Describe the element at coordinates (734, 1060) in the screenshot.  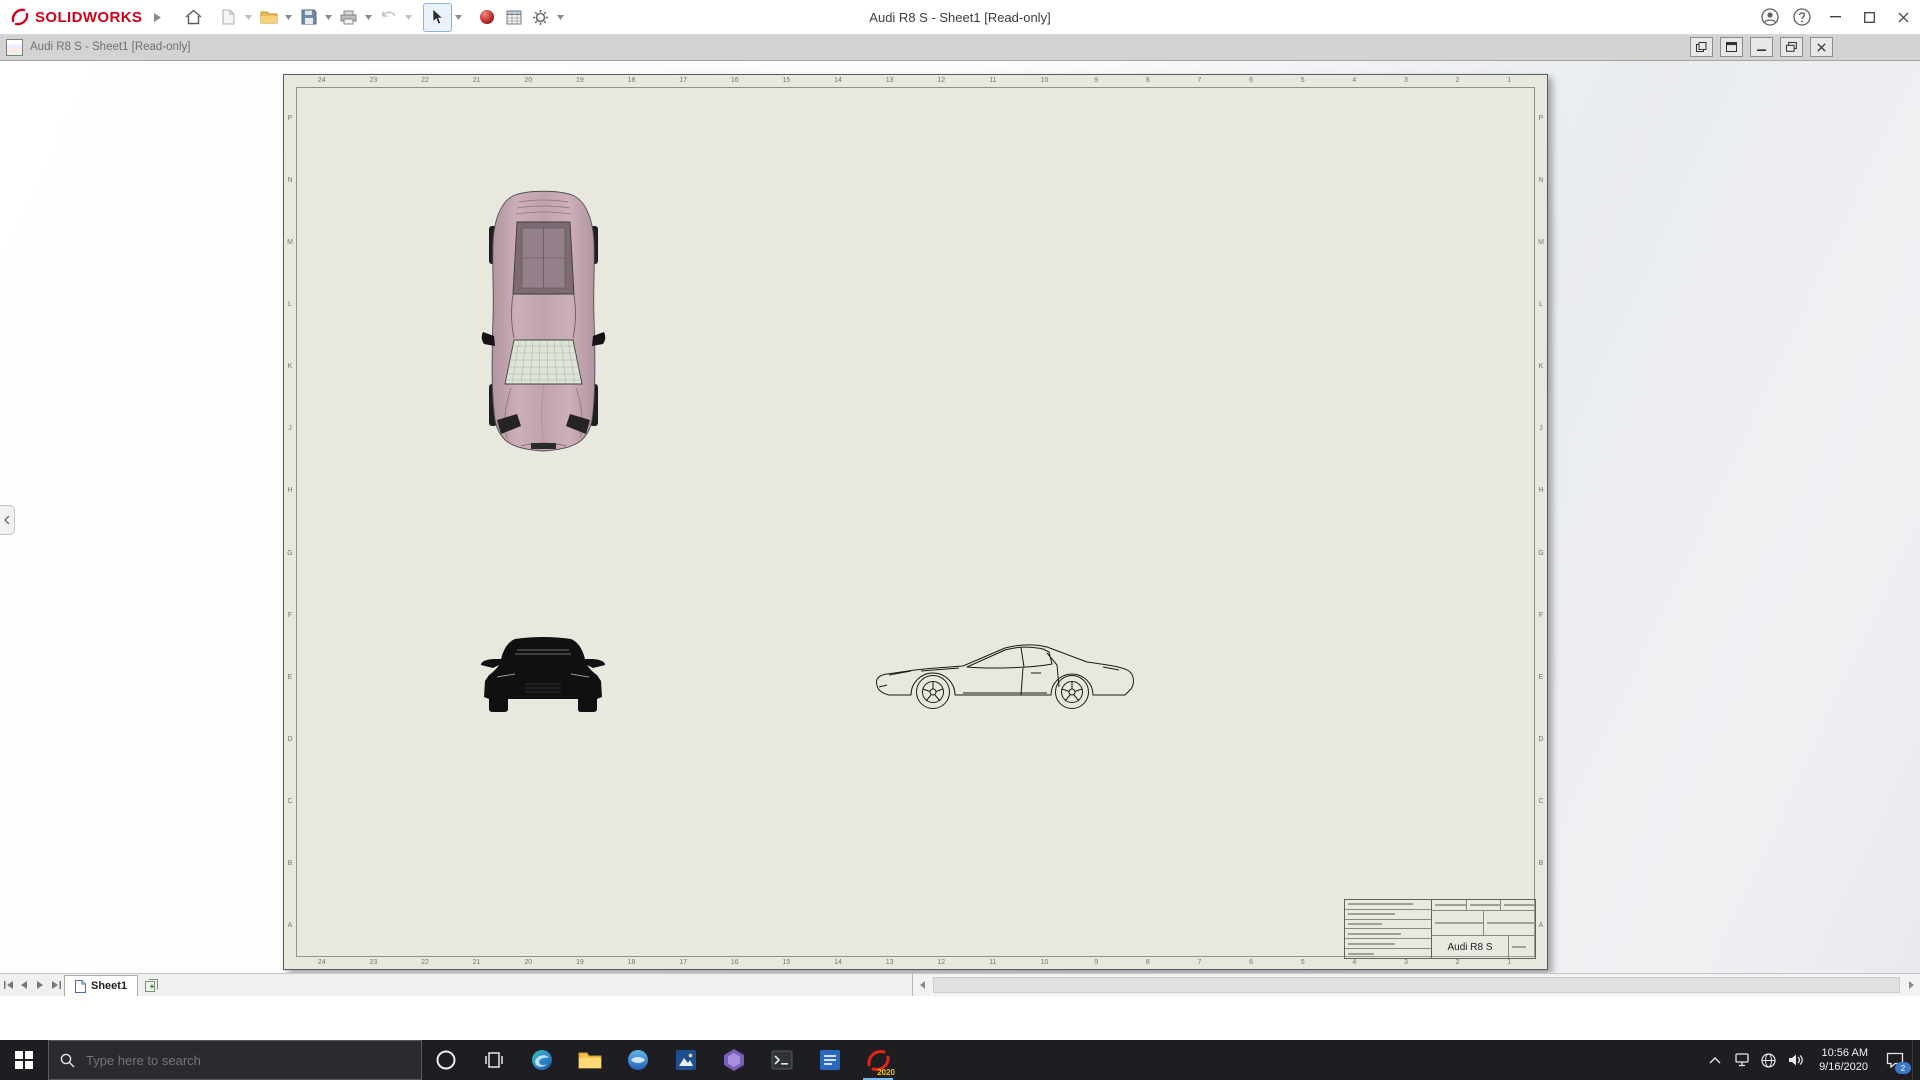
I see `hexagon-app-icon` at that location.